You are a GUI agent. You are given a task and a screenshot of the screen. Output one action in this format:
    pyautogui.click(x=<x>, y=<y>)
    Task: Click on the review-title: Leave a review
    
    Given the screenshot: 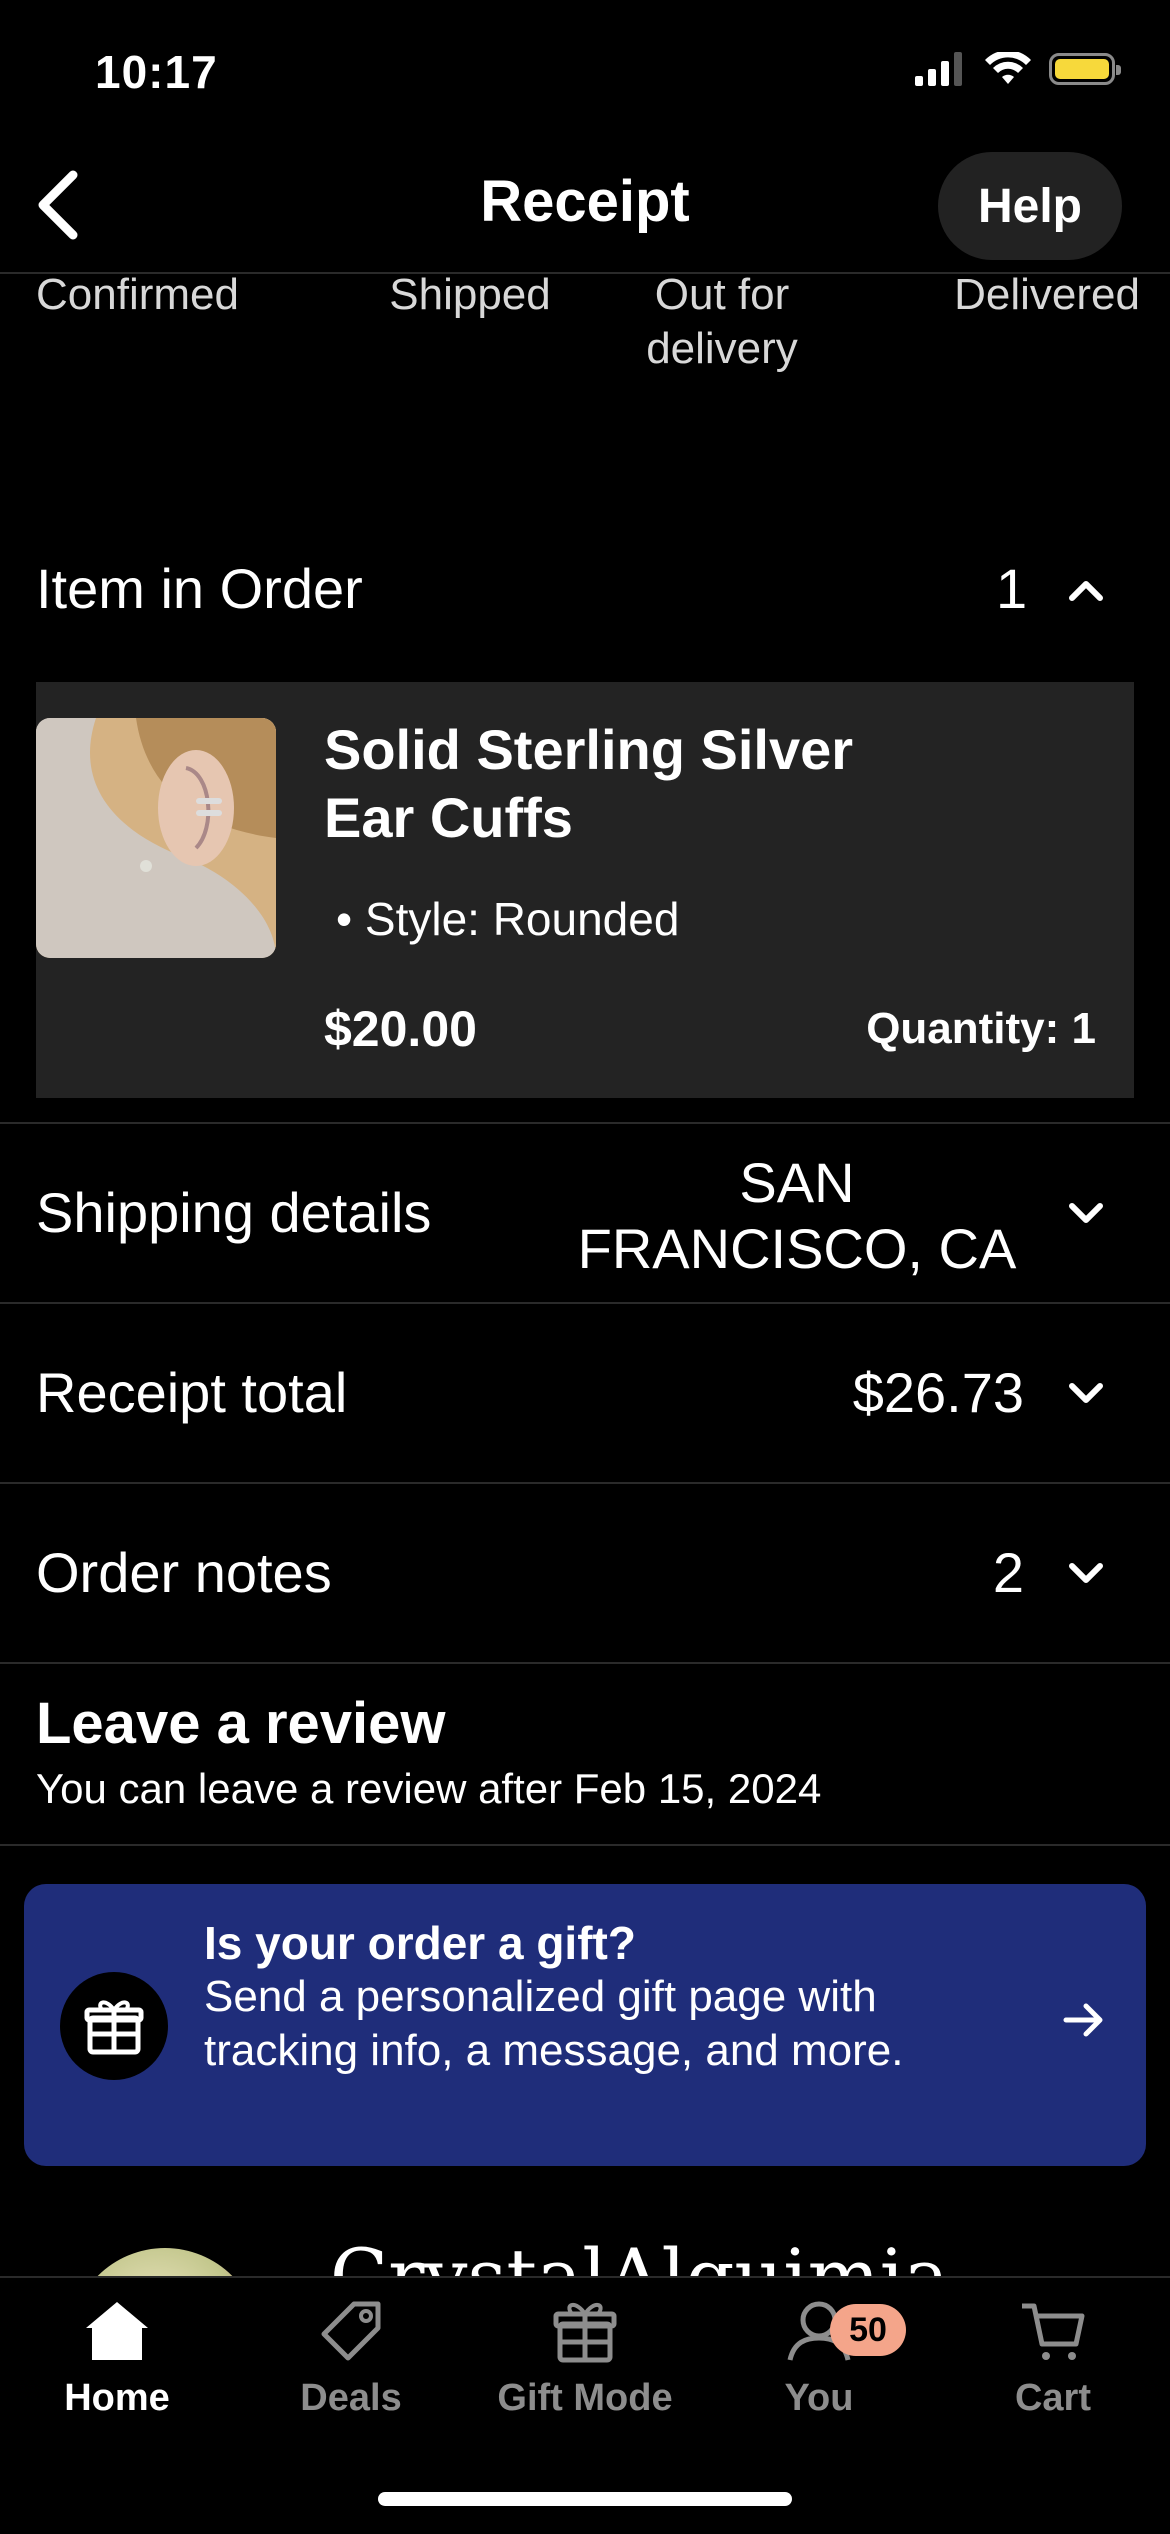 What is the action you would take?
    pyautogui.click(x=241, y=1723)
    